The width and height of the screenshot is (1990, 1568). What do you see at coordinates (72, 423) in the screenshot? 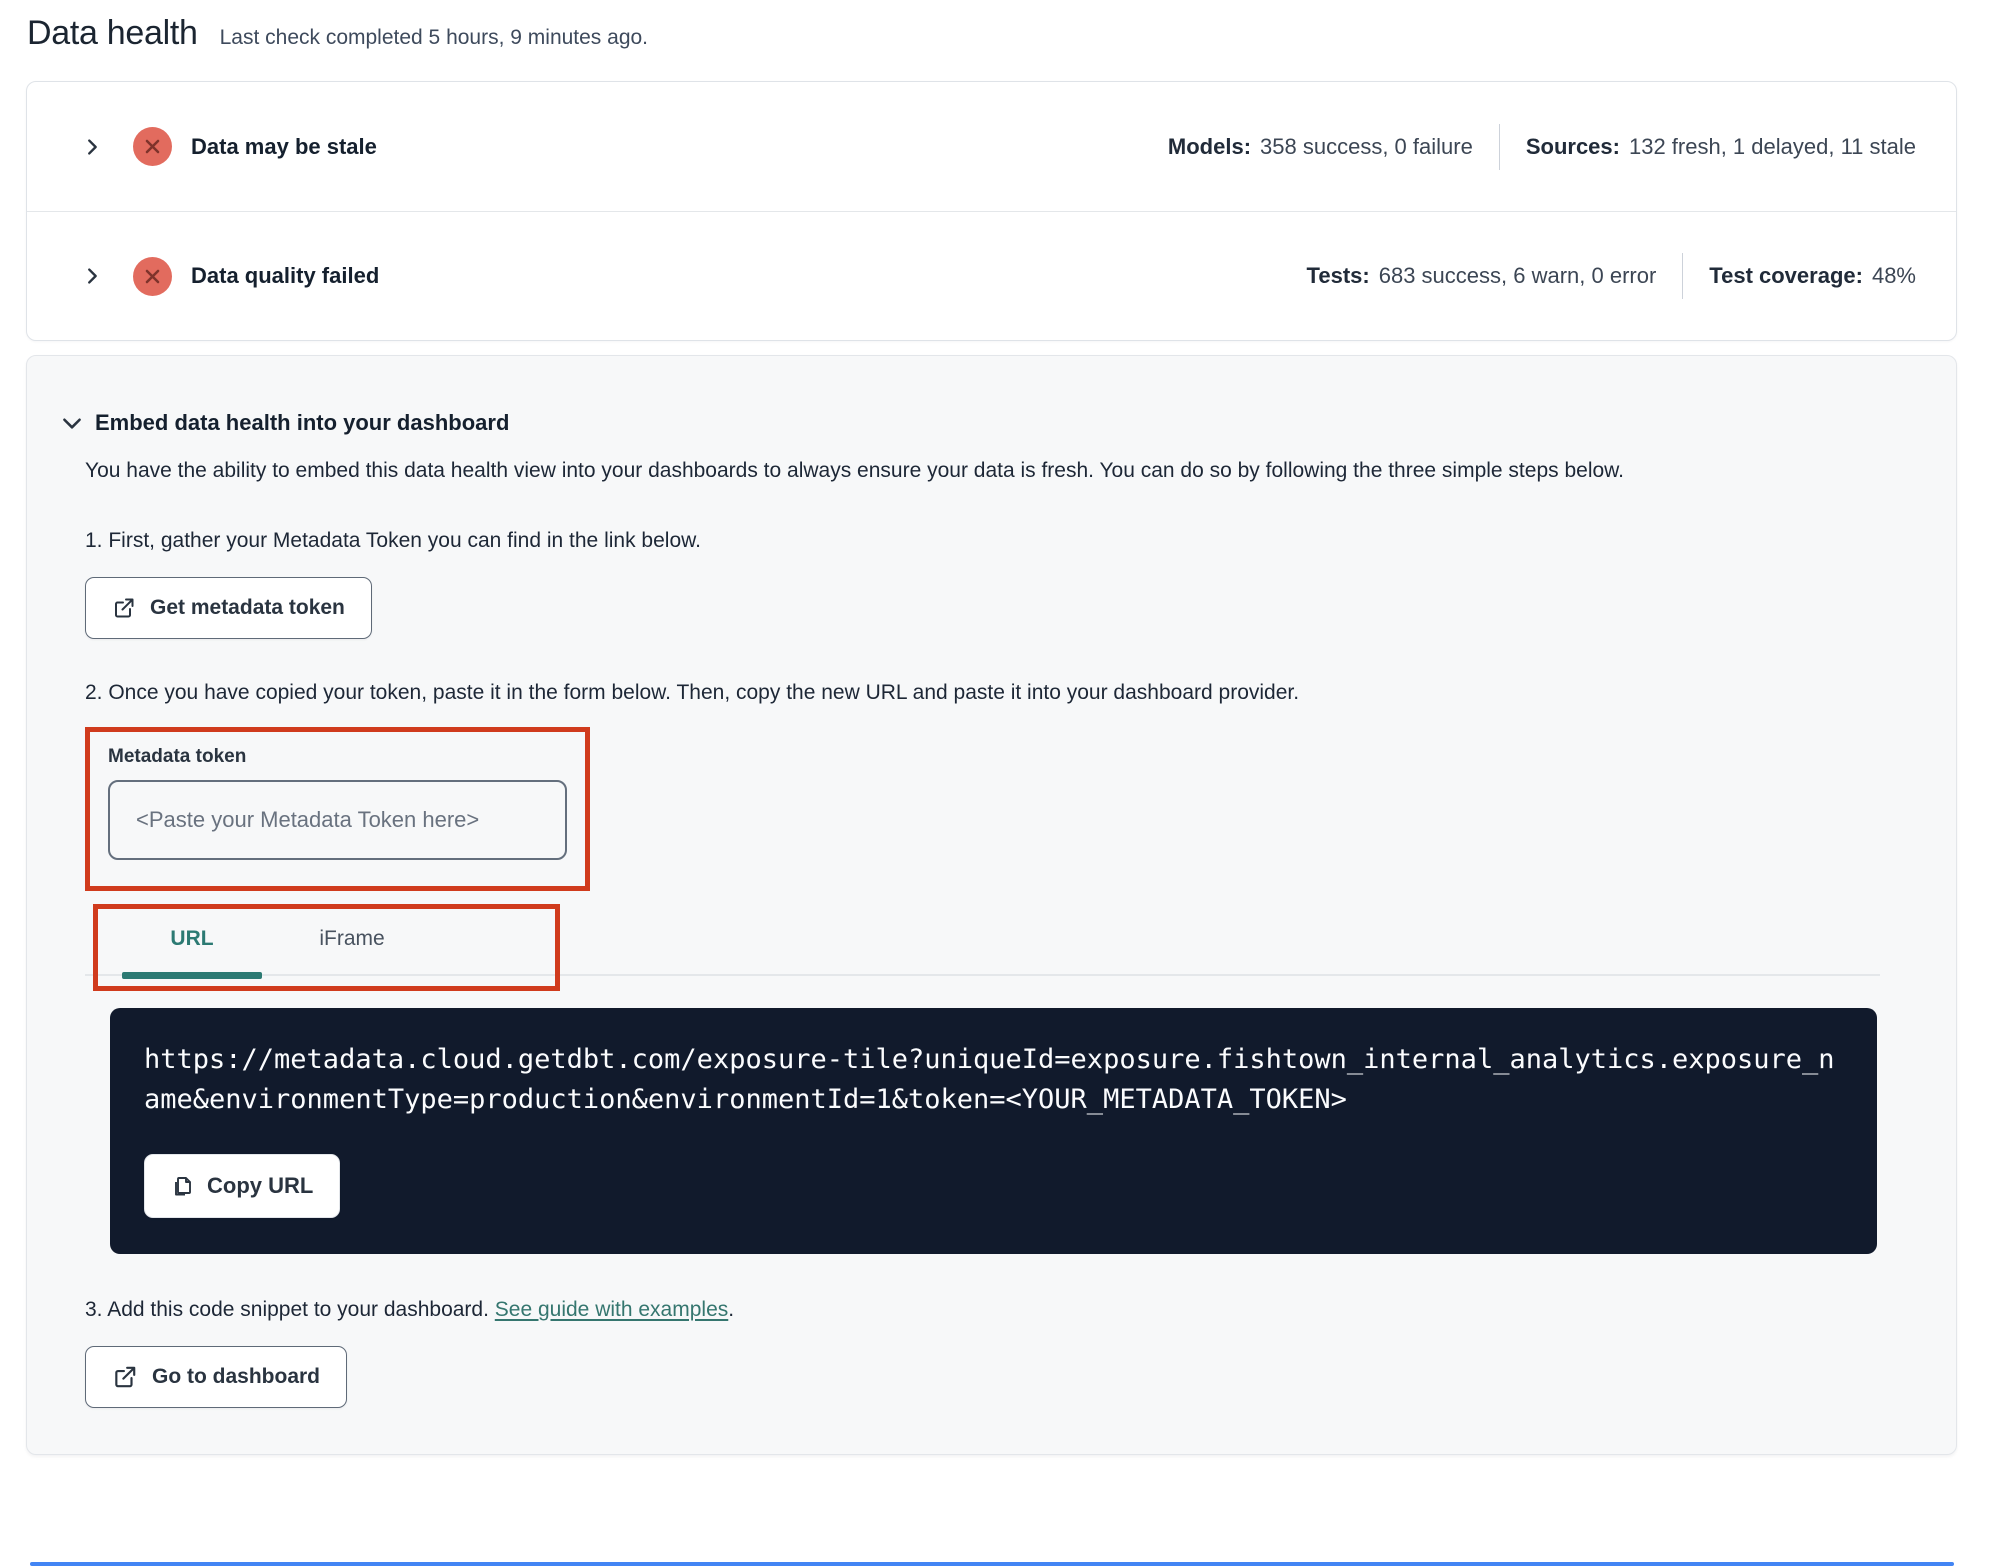
I see `chevron-down-icon` at bounding box center [72, 423].